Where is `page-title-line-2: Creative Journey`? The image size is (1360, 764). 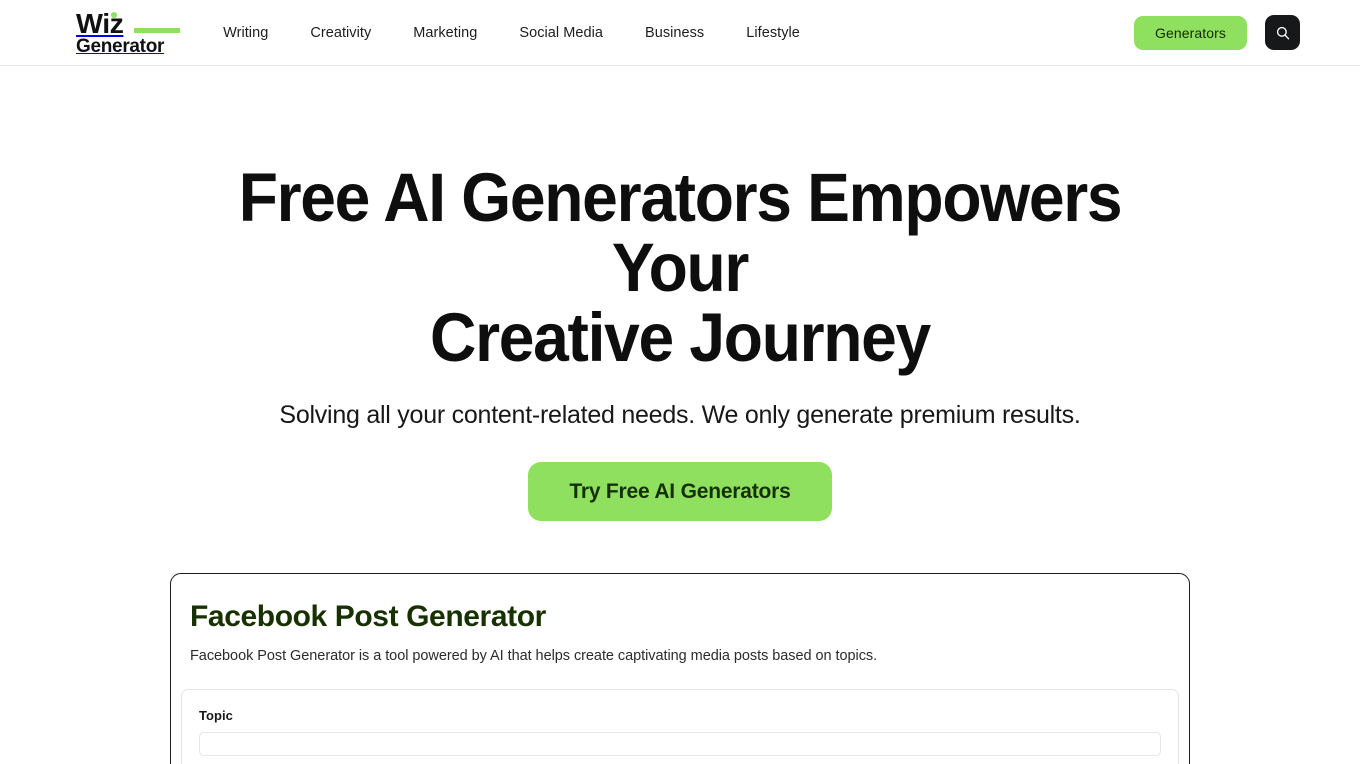 page-title-line-2: Creative Journey is located at coordinates (680, 337).